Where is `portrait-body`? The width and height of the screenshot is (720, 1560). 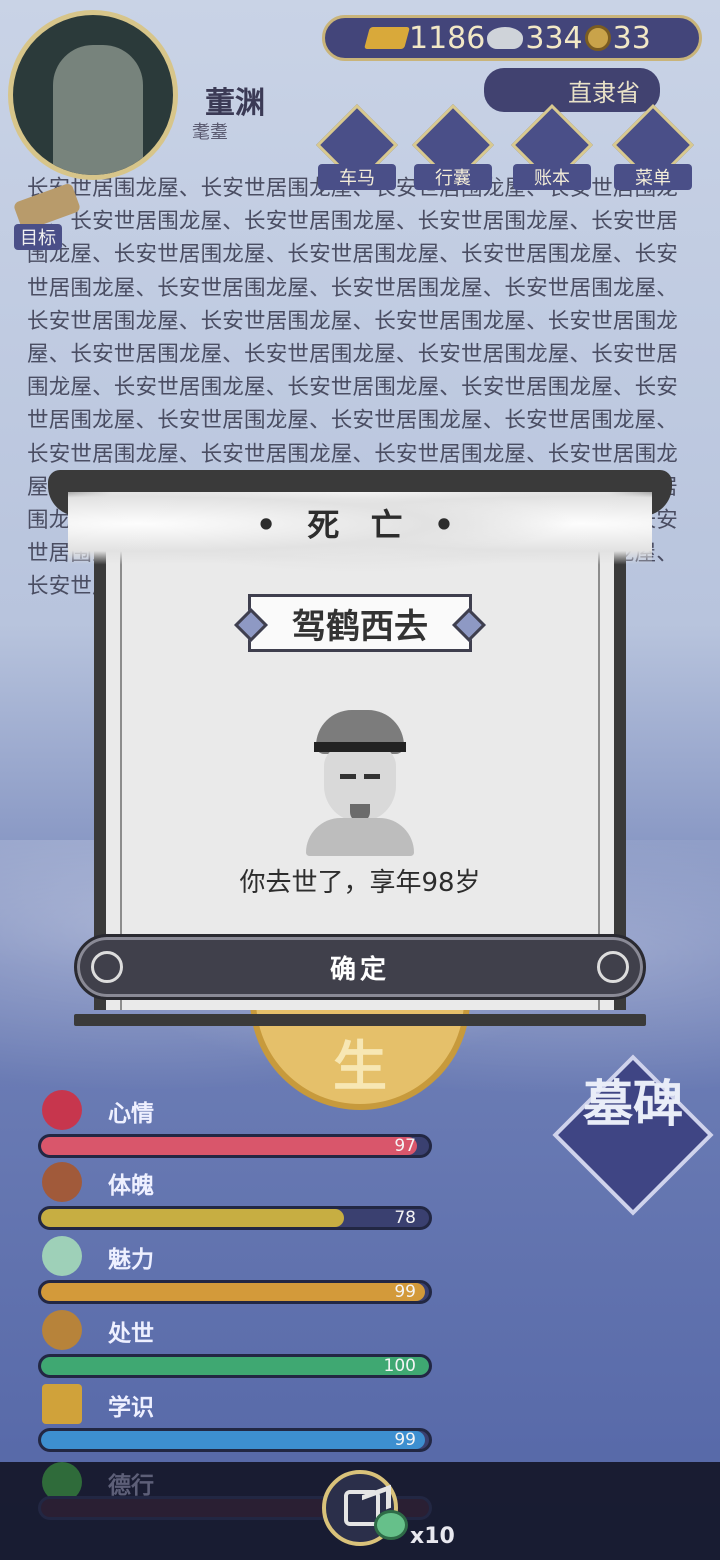 portrait-body is located at coordinates (360, 837).